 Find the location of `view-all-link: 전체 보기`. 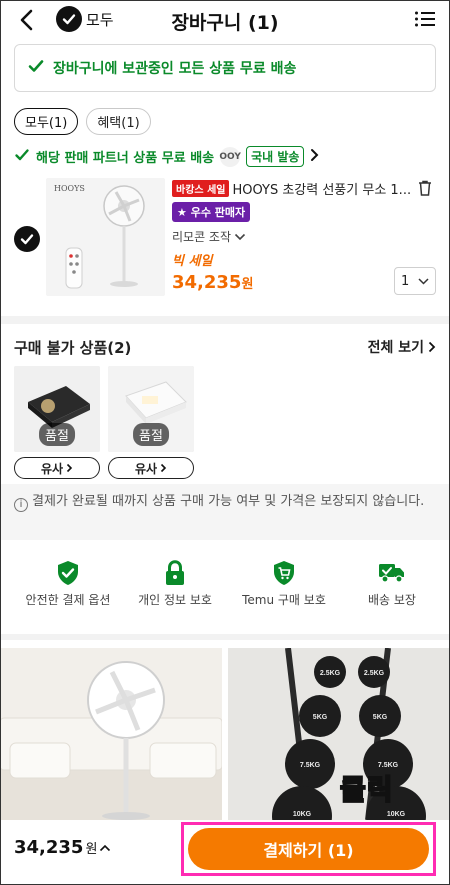

view-all-link: 전체 보기 is located at coordinates (402, 347).